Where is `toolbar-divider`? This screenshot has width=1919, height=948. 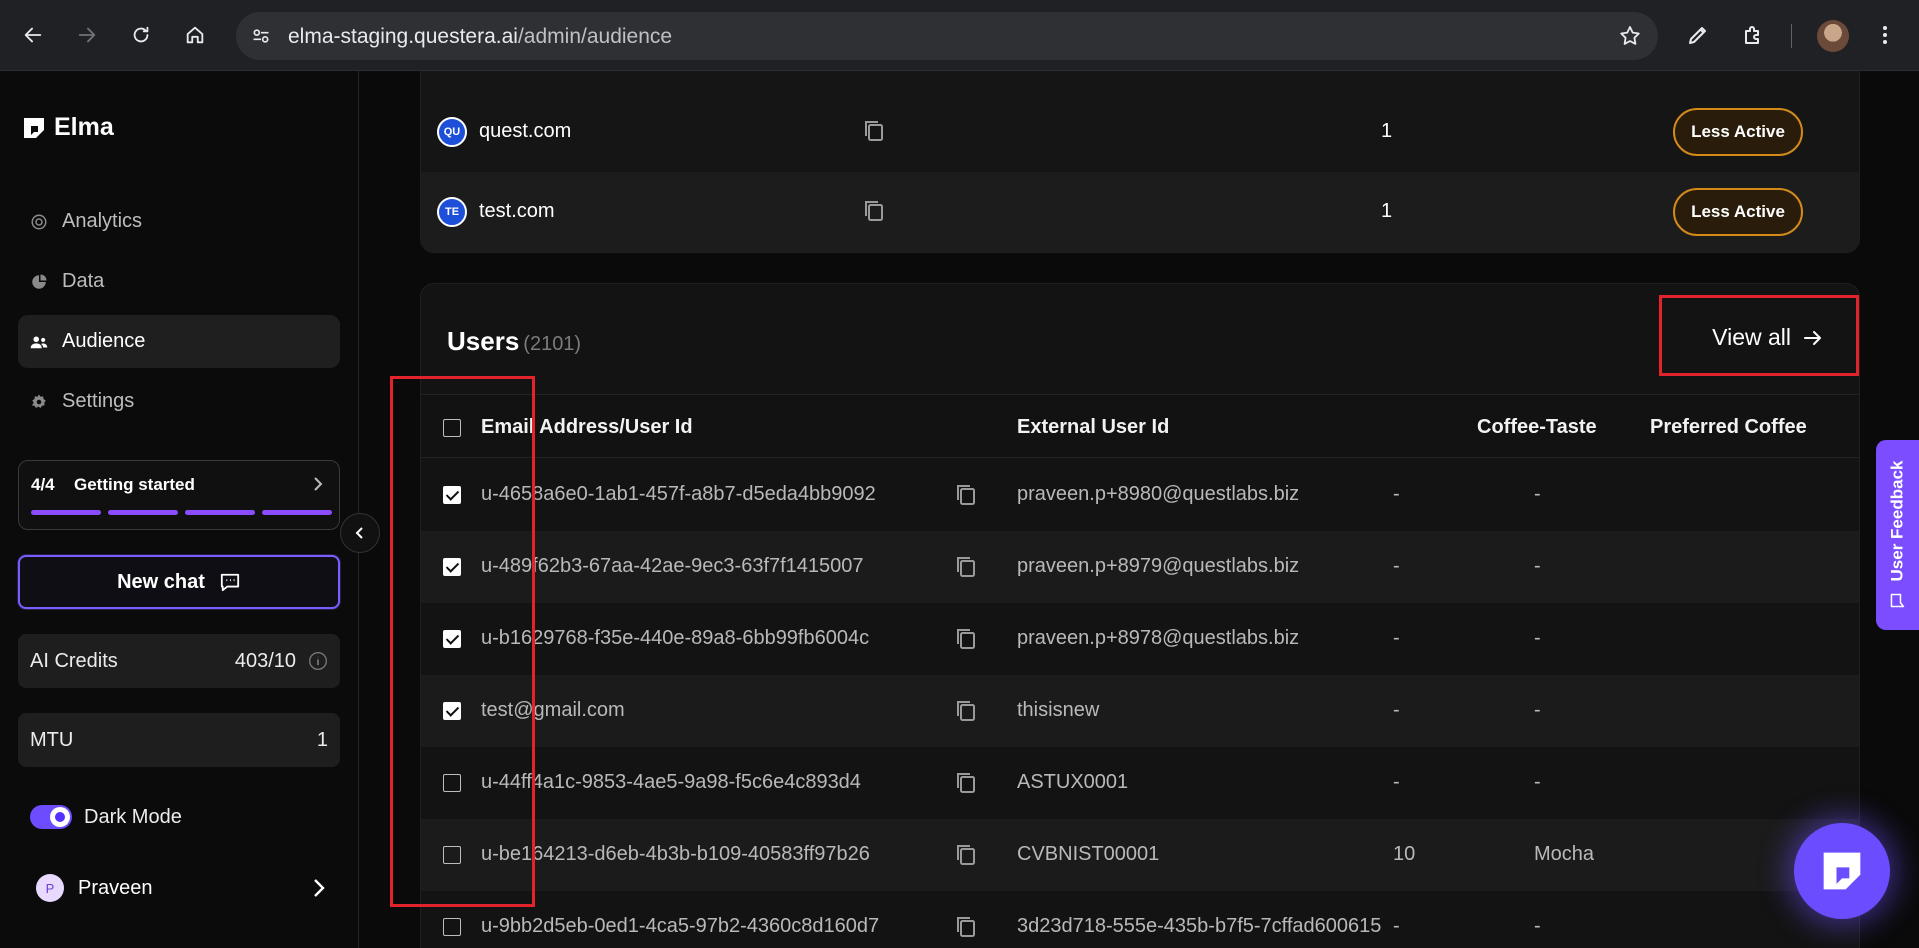 toolbar-divider is located at coordinates (1791, 36).